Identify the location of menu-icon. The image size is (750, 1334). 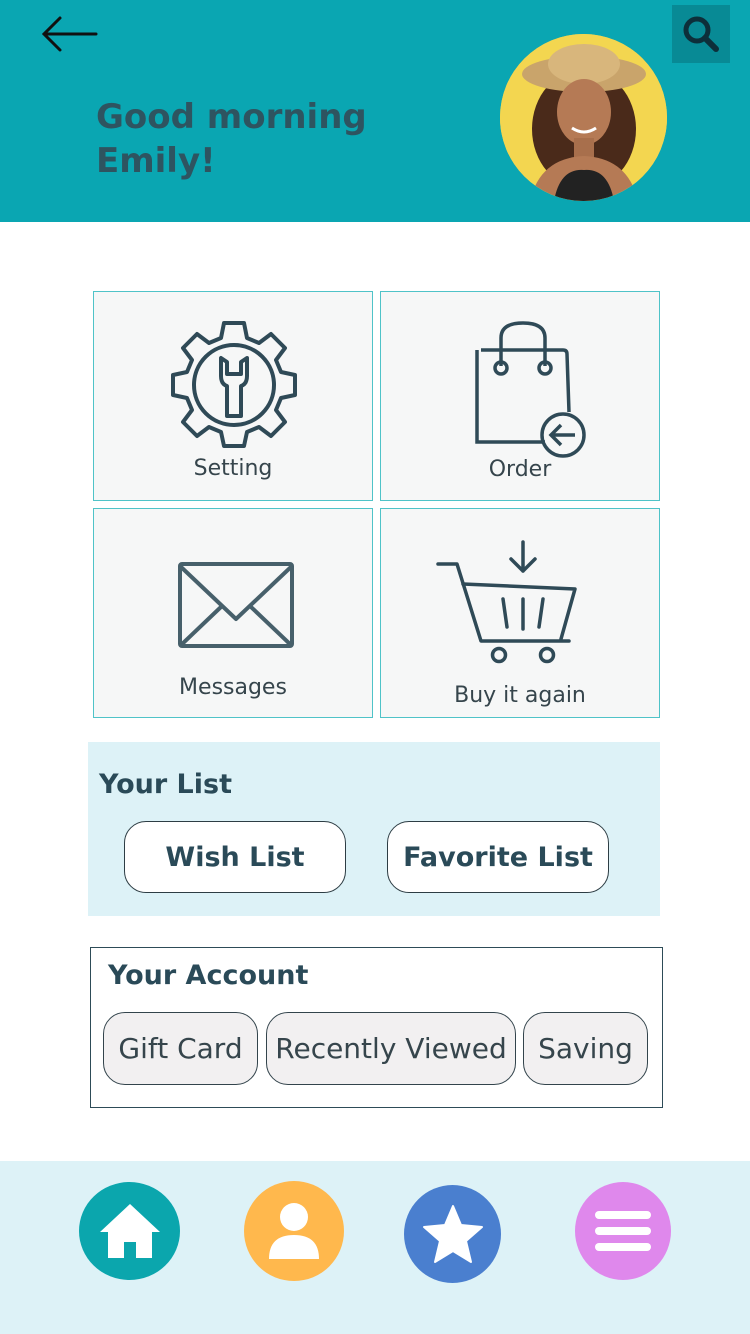
(623, 1231).